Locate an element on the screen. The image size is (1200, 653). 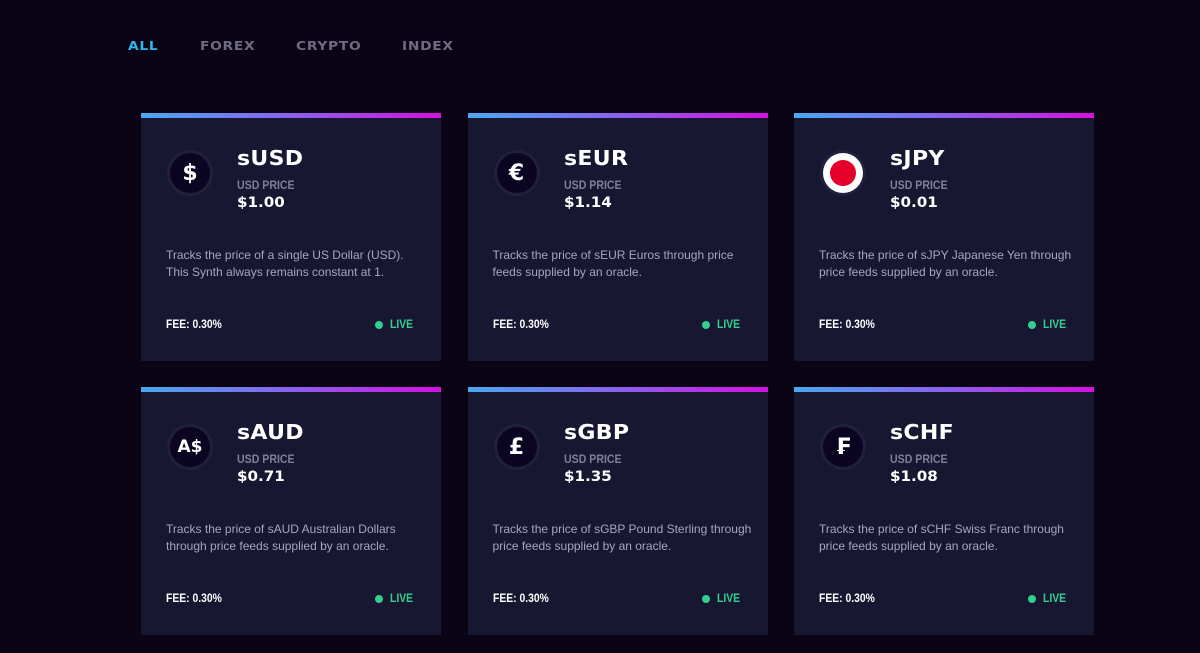
euro-icon: € is located at coordinates (516, 173).